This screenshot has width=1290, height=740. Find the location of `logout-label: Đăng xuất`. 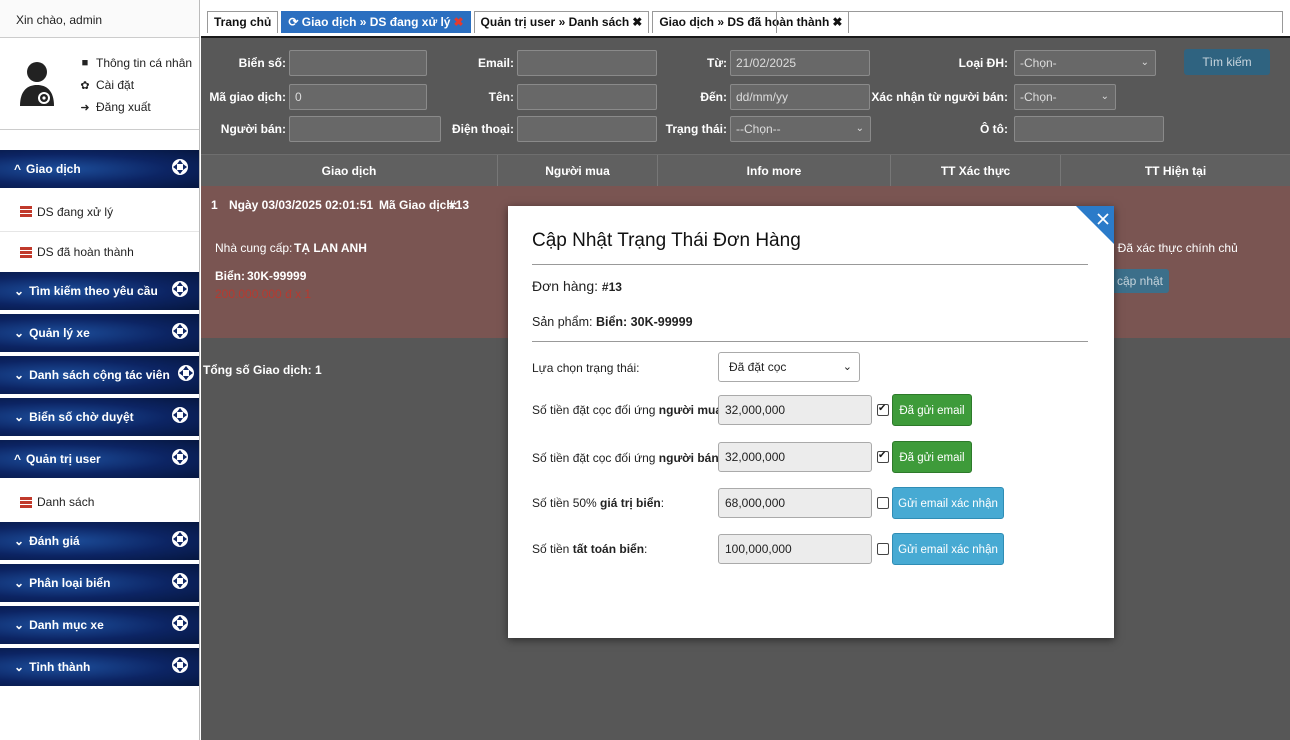

logout-label: Đăng xuất is located at coordinates (123, 107).